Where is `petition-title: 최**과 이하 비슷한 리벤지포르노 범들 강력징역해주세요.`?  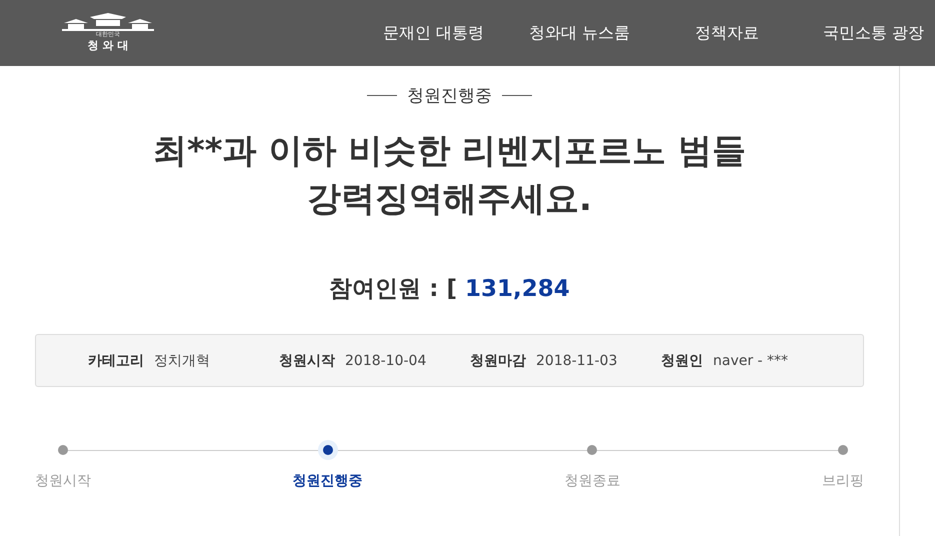
petition-title: 최**과 이하 비슷한 리벤지포르노 범들 강력징역해주세요. is located at coordinates (449, 175).